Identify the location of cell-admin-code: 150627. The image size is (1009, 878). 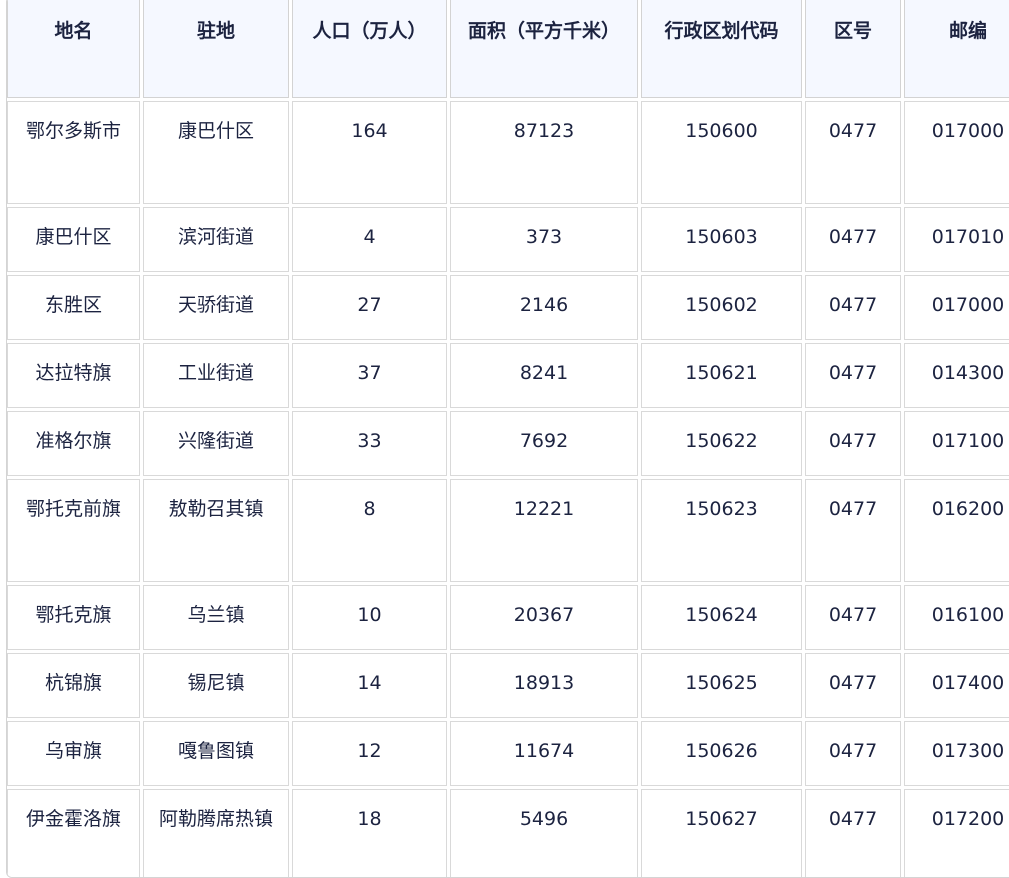
(721, 833).